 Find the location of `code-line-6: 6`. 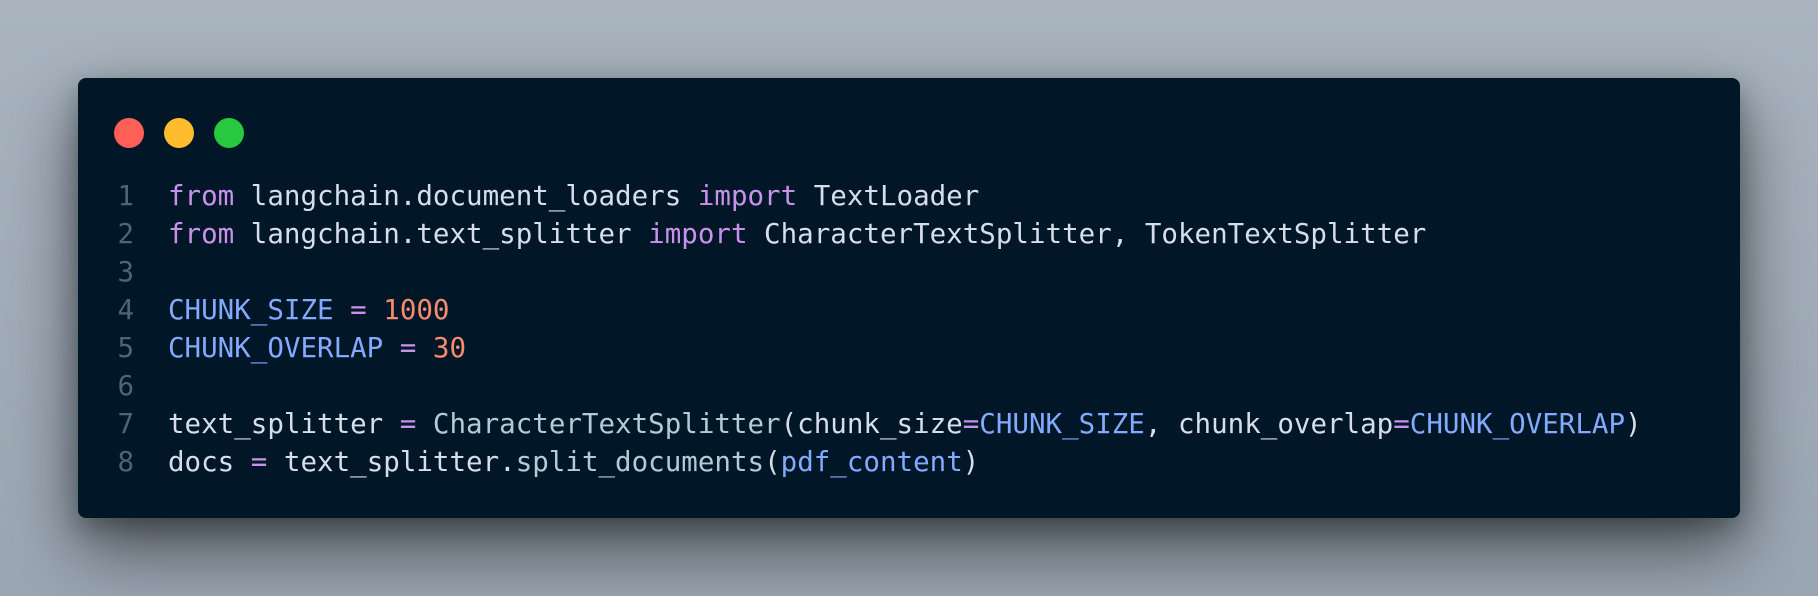

code-line-6: 6 is located at coordinates (909, 386).